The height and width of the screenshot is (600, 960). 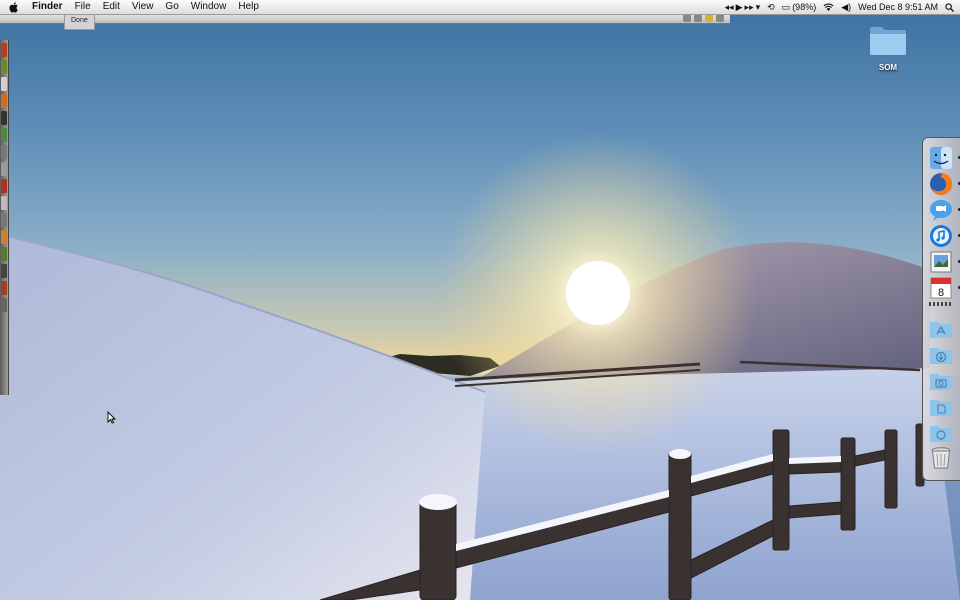 What do you see at coordinates (941, 380) in the screenshot?
I see `pictures-folder-icon` at bounding box center [941, 380].